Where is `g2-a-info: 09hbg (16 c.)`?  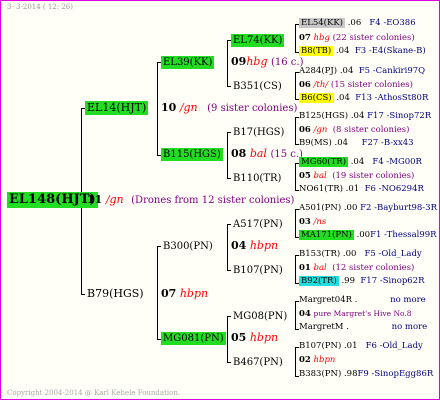 g2-a-info: 09hbg (16 c.) is located at coordinates (267, 62).